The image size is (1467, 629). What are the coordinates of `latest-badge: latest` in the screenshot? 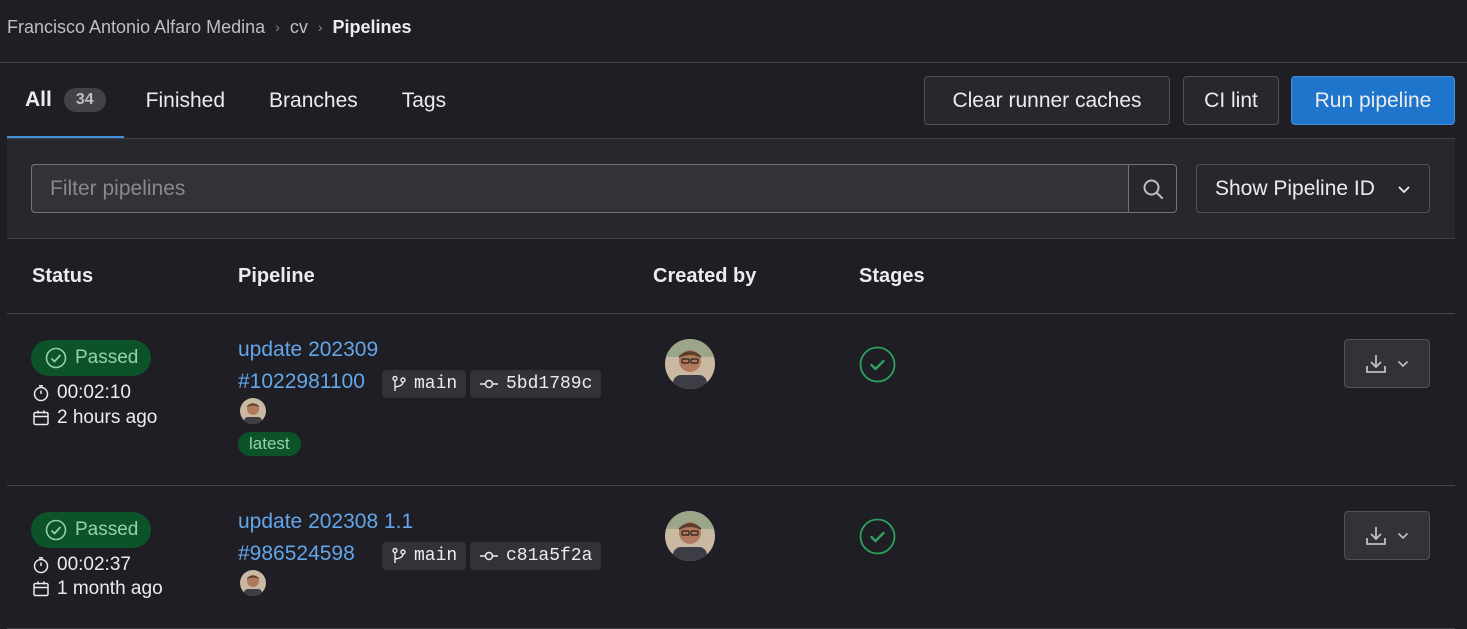 It's located at (269, 444).